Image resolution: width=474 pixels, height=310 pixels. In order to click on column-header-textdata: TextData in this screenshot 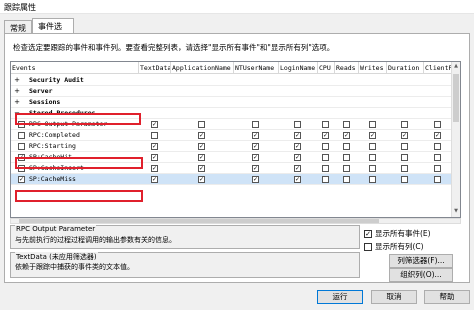, I will do `click(155, 68)`.